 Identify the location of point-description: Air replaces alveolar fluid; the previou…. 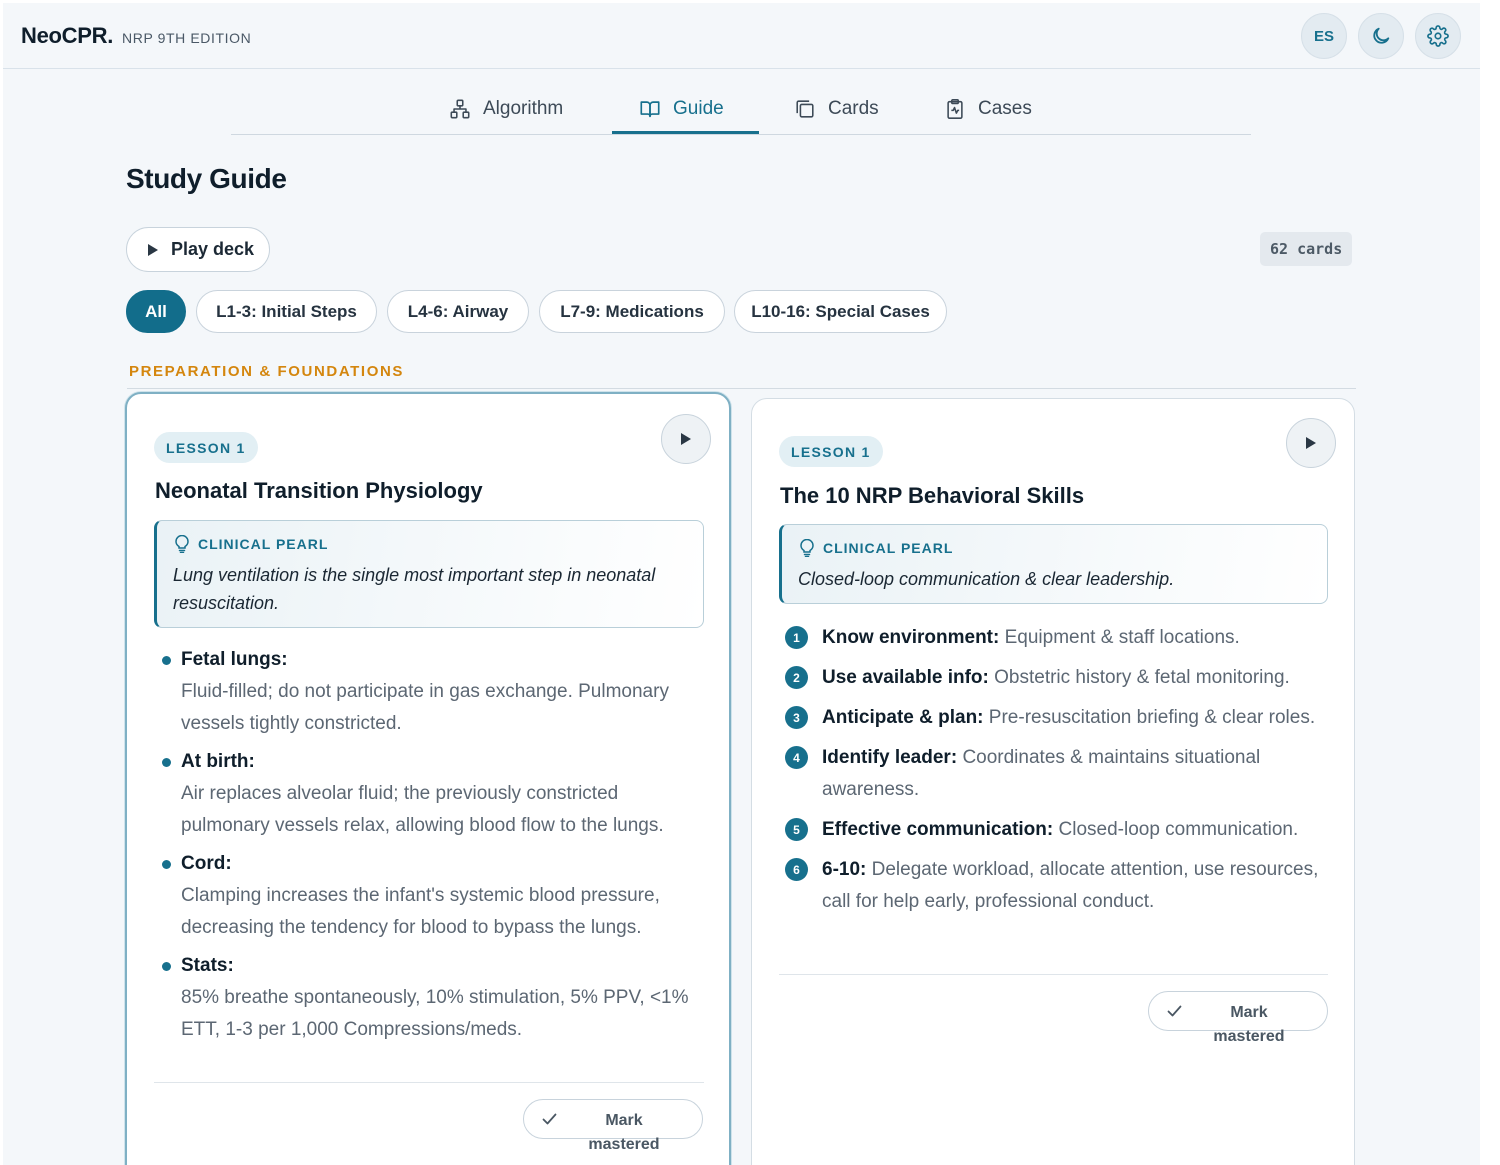
(422, 809).